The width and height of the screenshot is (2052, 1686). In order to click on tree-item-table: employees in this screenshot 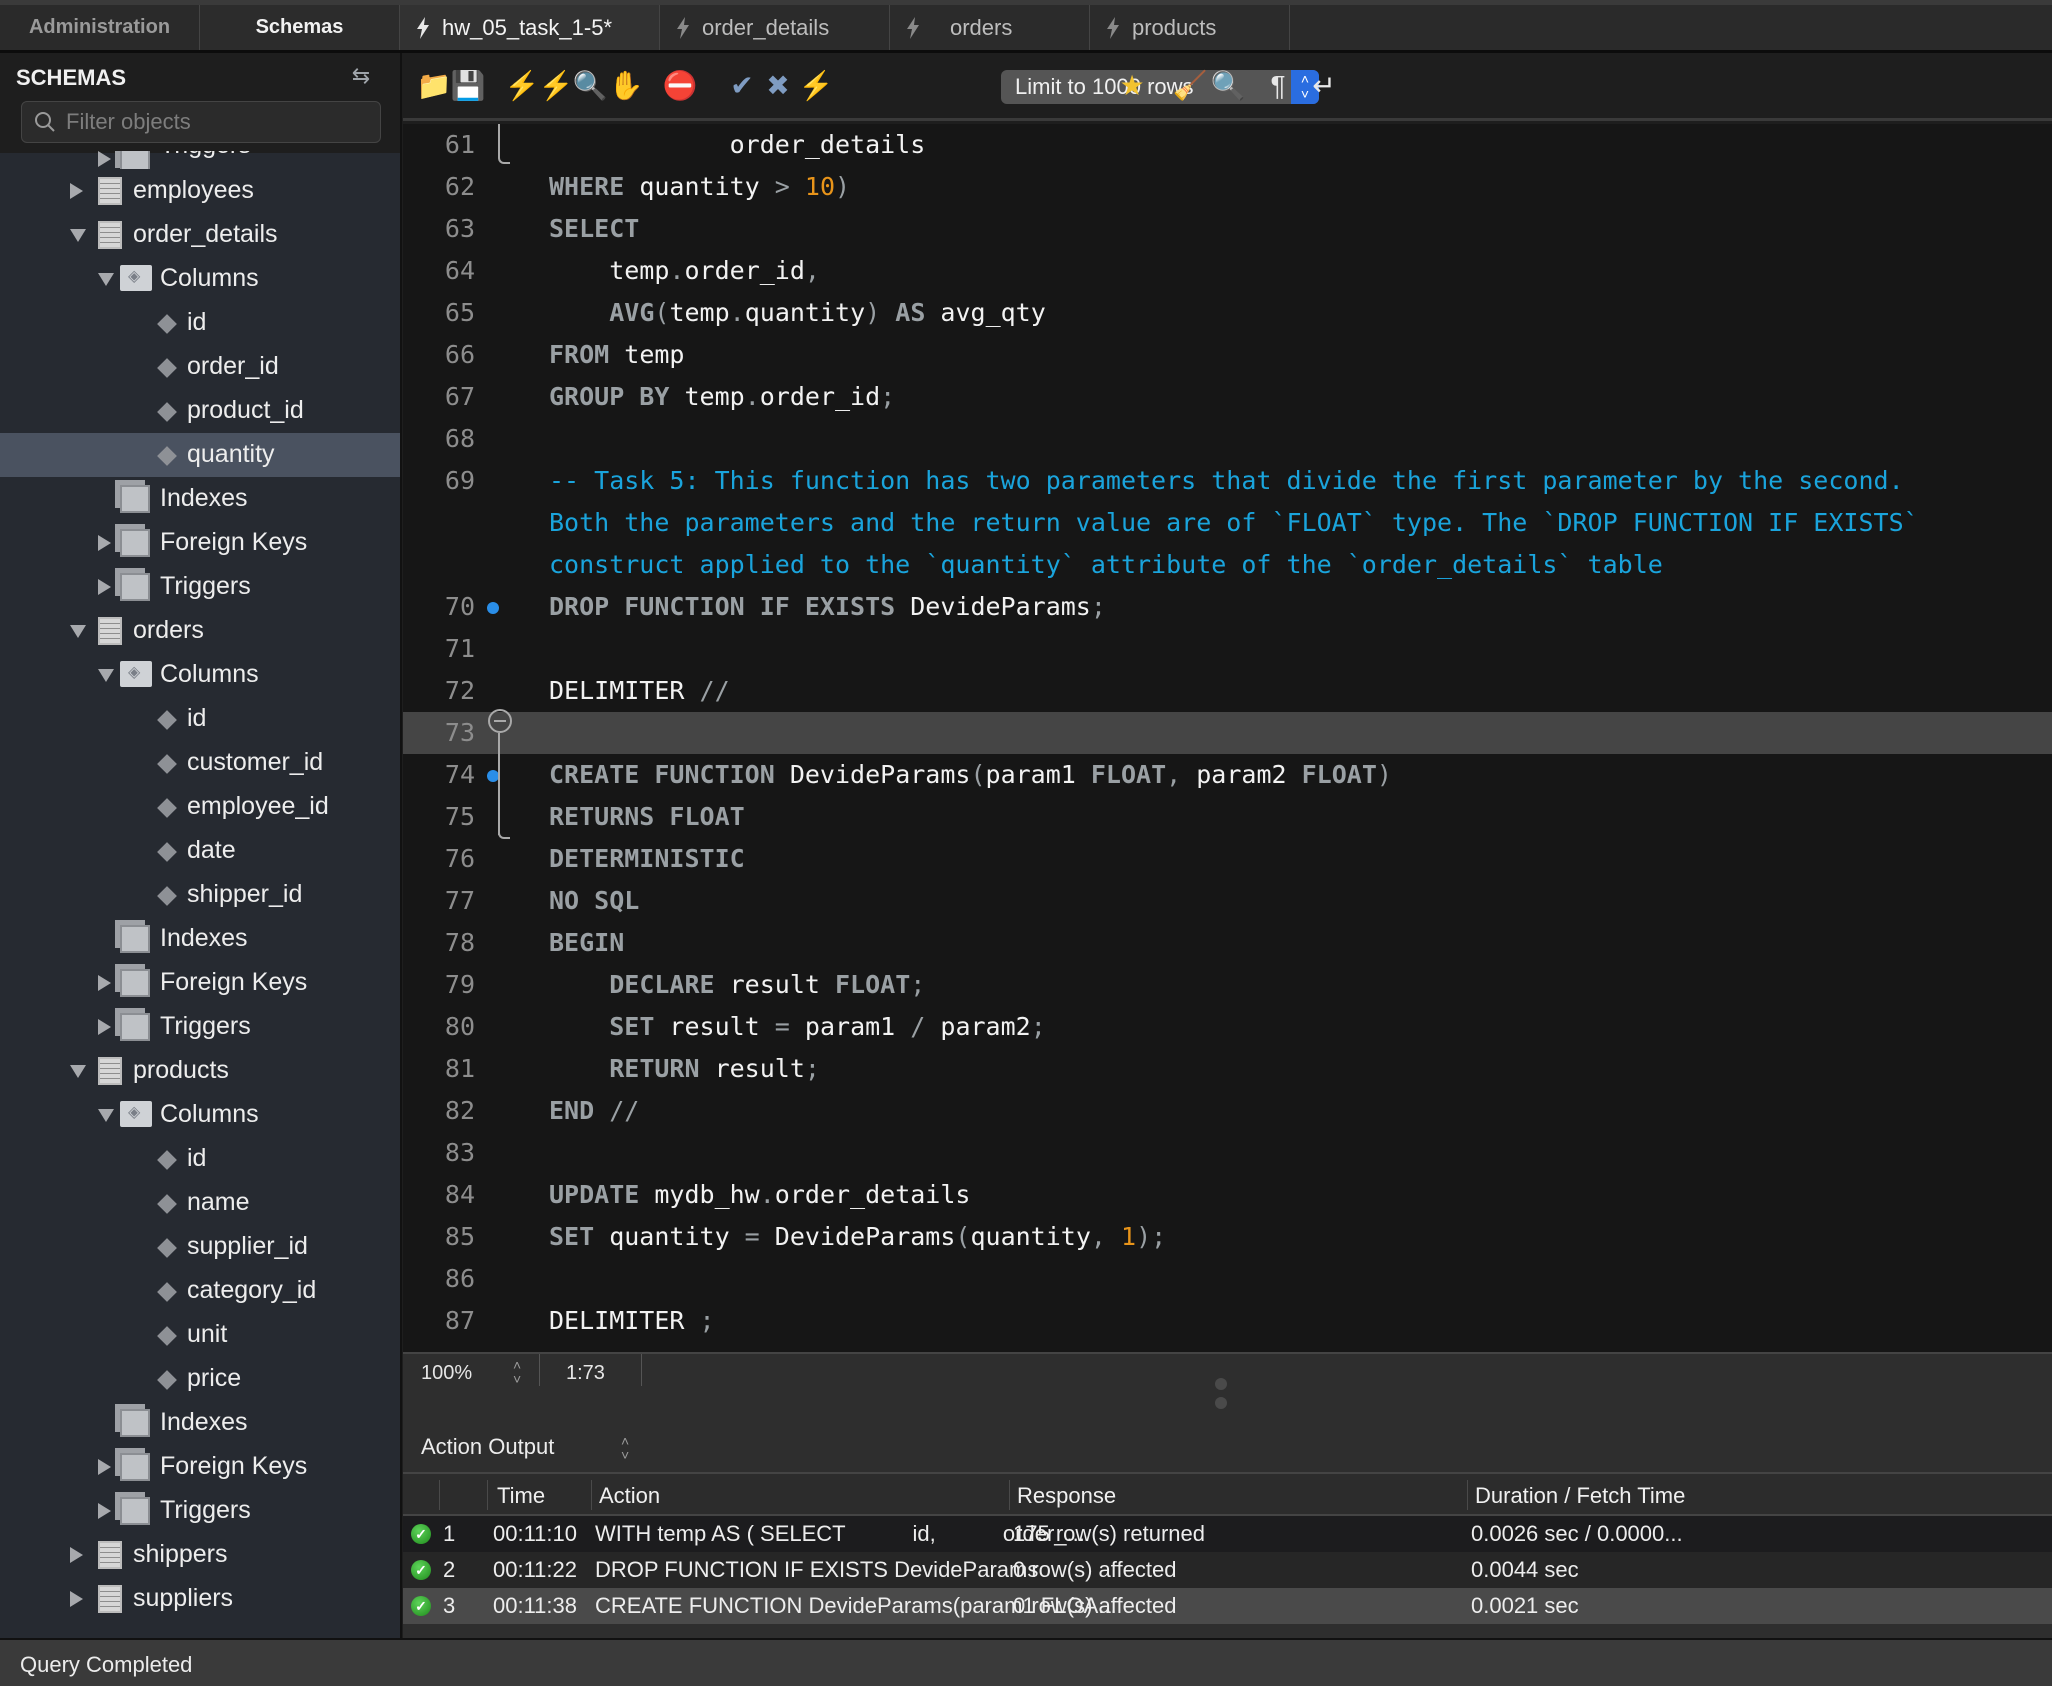, I will do `click(200, 191)`.